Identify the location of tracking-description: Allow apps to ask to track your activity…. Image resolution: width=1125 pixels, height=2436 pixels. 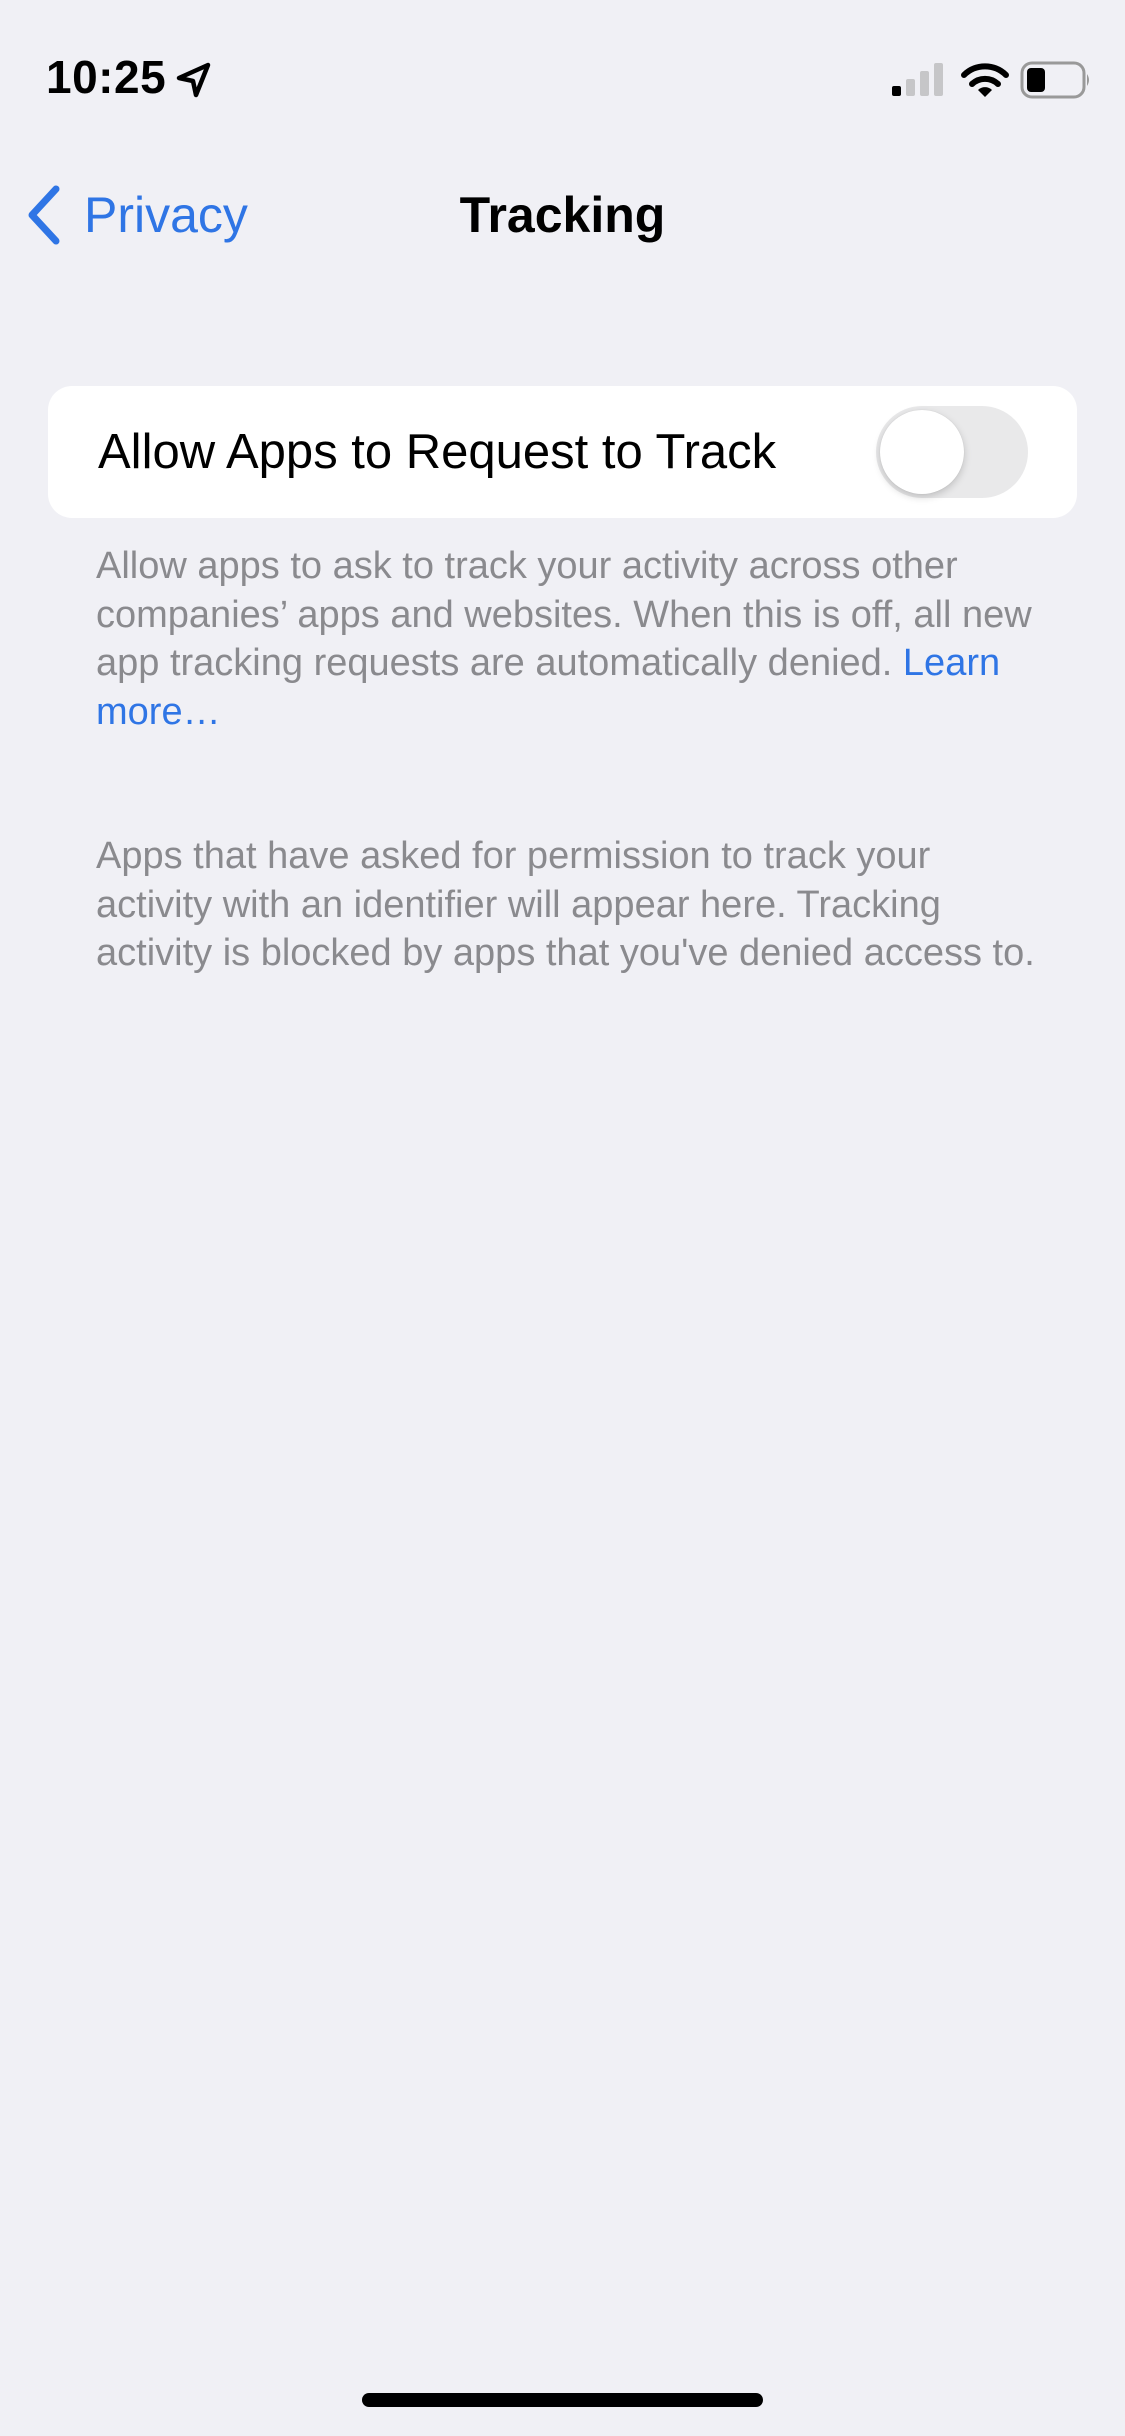
(576, 639).